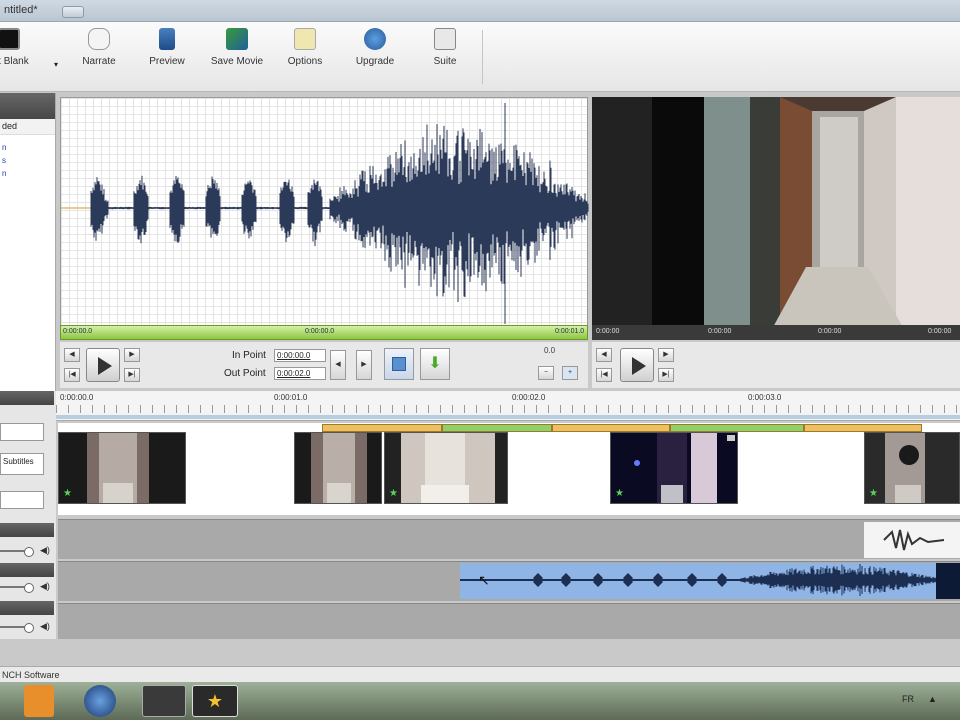 The image size is (960, 720). What do you see at coordinates (666, 375) in the screenshot?
I see `preview-end-button: ▶|` at bounding box center [666, 375].